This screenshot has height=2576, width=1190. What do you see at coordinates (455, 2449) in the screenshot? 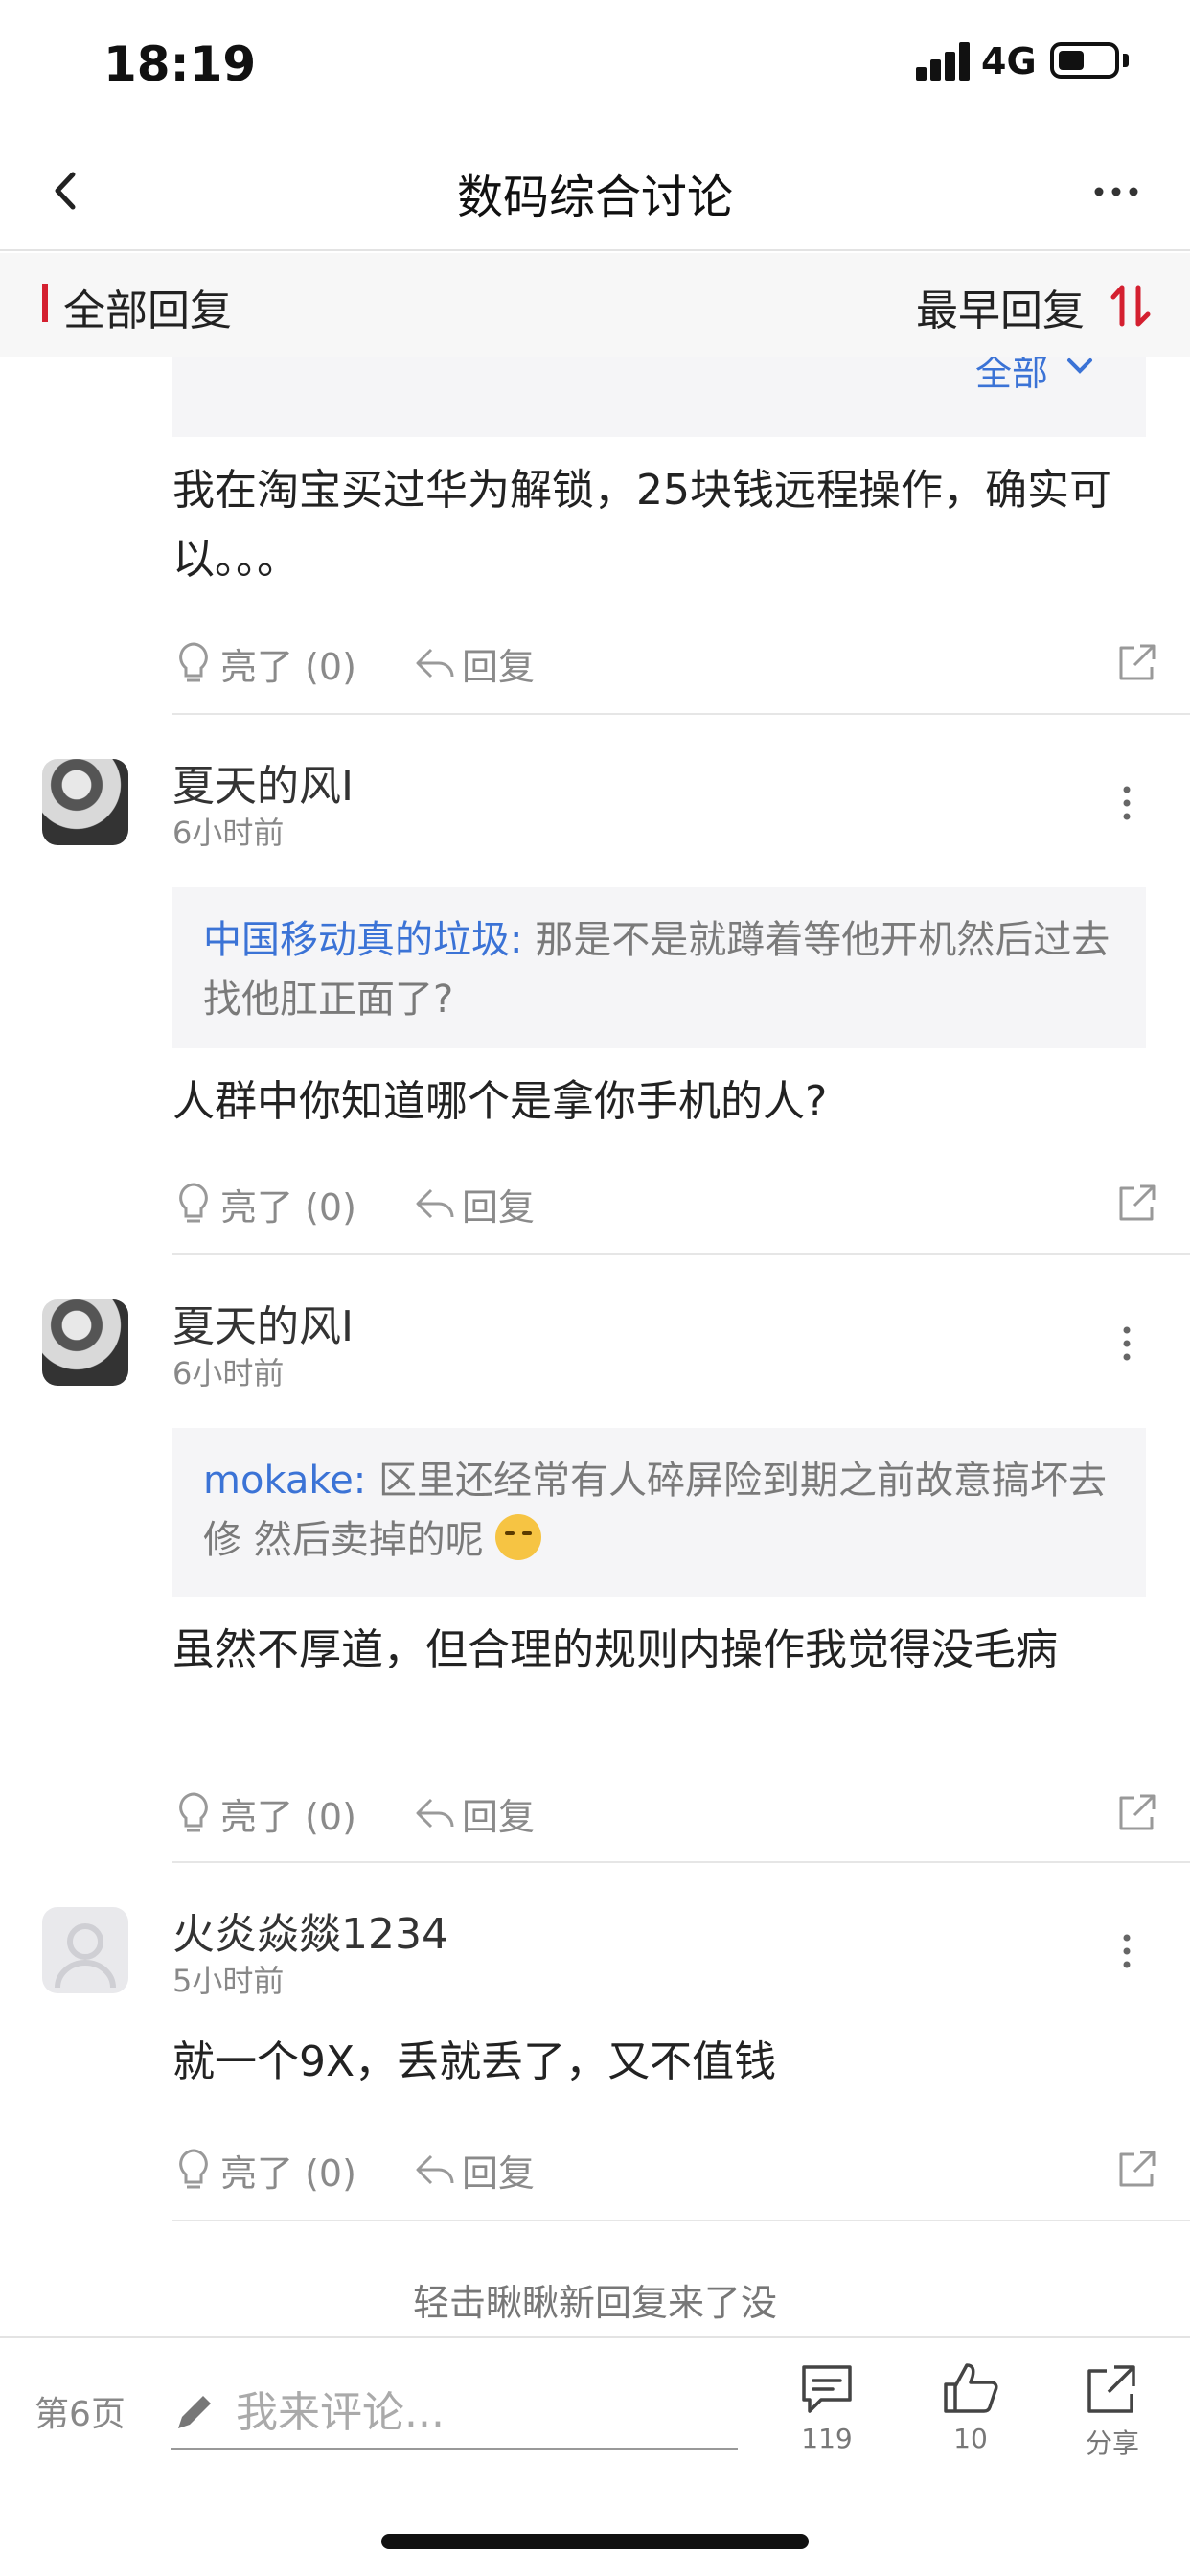
I see `input-underline` at bounding box center [455, 2449].